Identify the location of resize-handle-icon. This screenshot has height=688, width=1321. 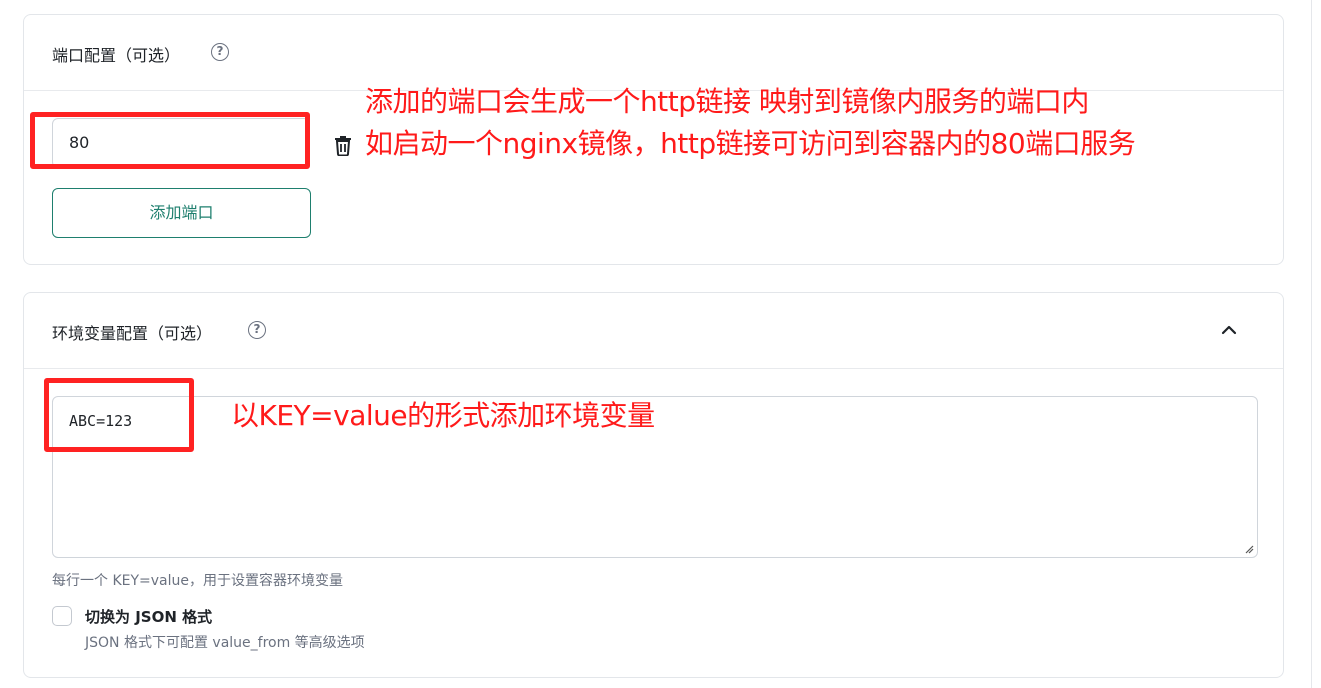
(1249, 549).